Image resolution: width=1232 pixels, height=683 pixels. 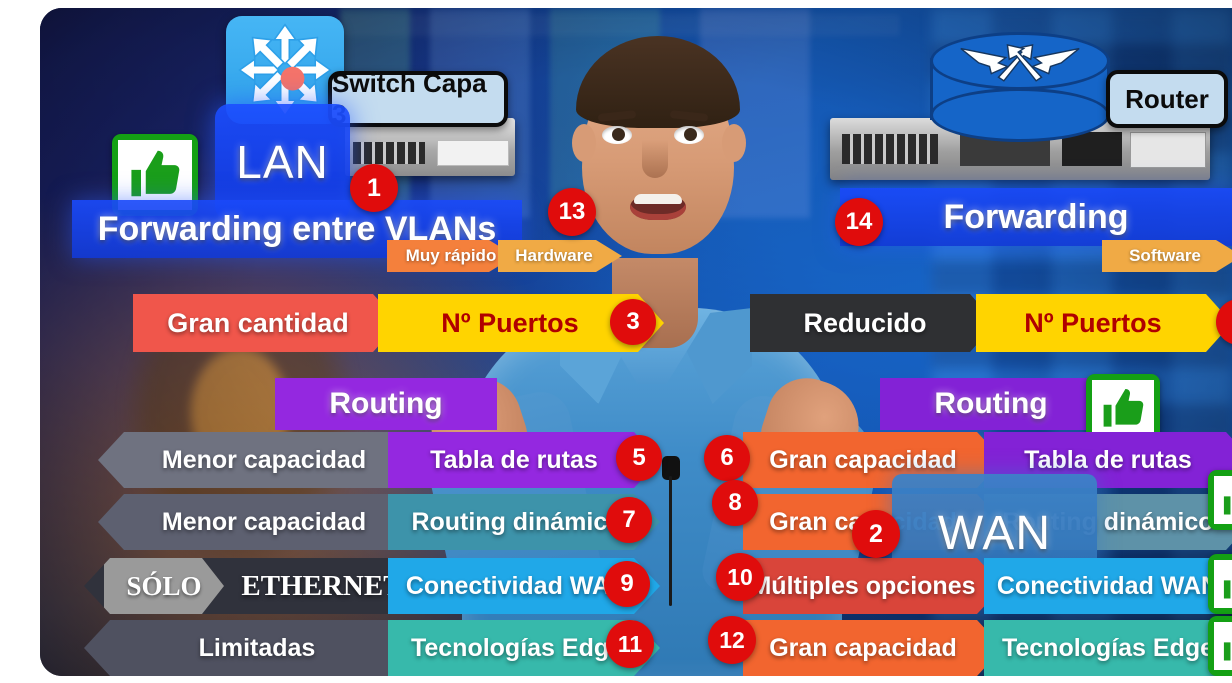 What do you see at coordinates (890, 149) in the screenshot?
I see `router-ports` at bounding box center [890, 149].